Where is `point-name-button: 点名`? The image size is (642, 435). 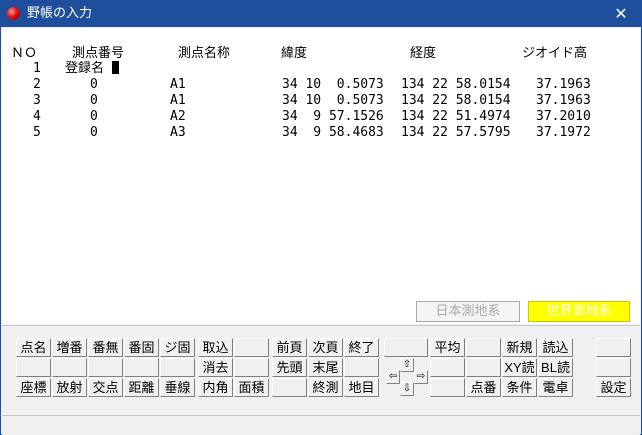 point-name-button: 点名 is located at coordinates (33, 347).